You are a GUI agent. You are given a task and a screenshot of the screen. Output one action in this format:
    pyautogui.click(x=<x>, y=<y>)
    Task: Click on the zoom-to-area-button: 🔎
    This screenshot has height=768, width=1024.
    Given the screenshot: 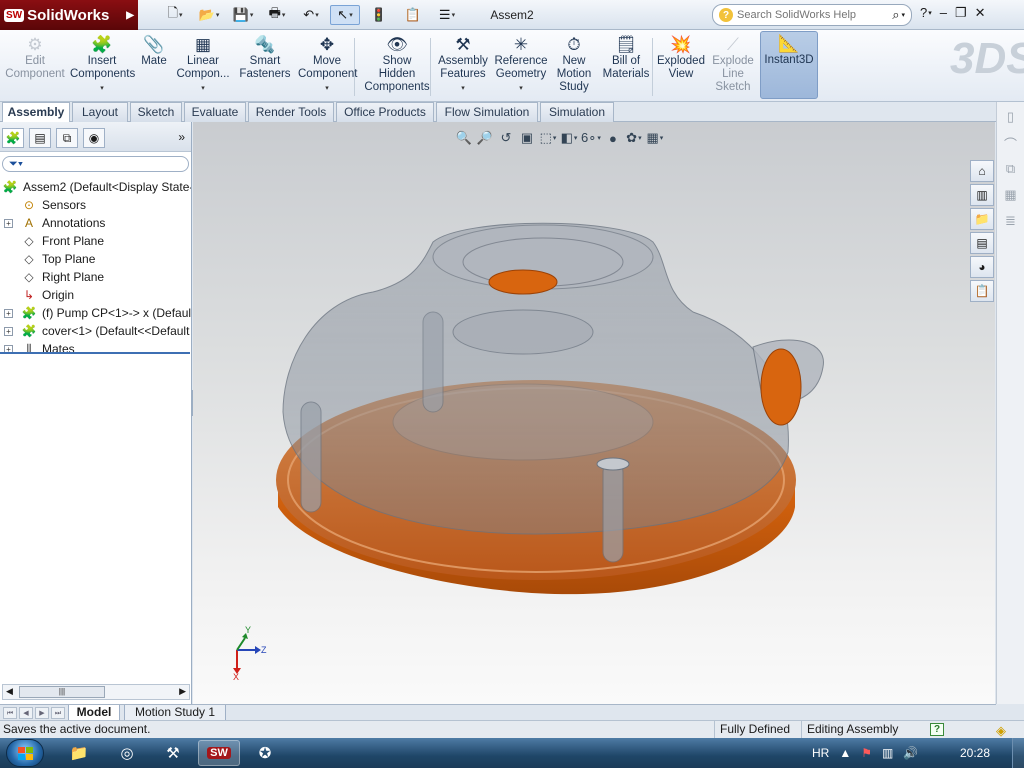 What is the action you would take?
    pyautogui.click(x=485, y=138)
    